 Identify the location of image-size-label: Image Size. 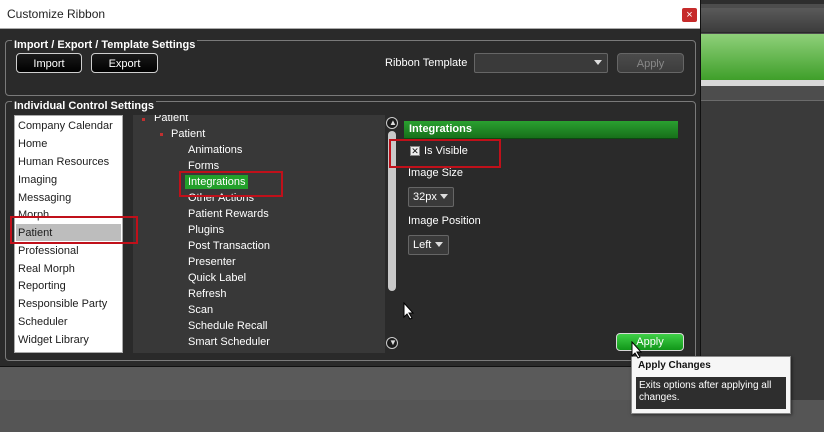
(436, 173).